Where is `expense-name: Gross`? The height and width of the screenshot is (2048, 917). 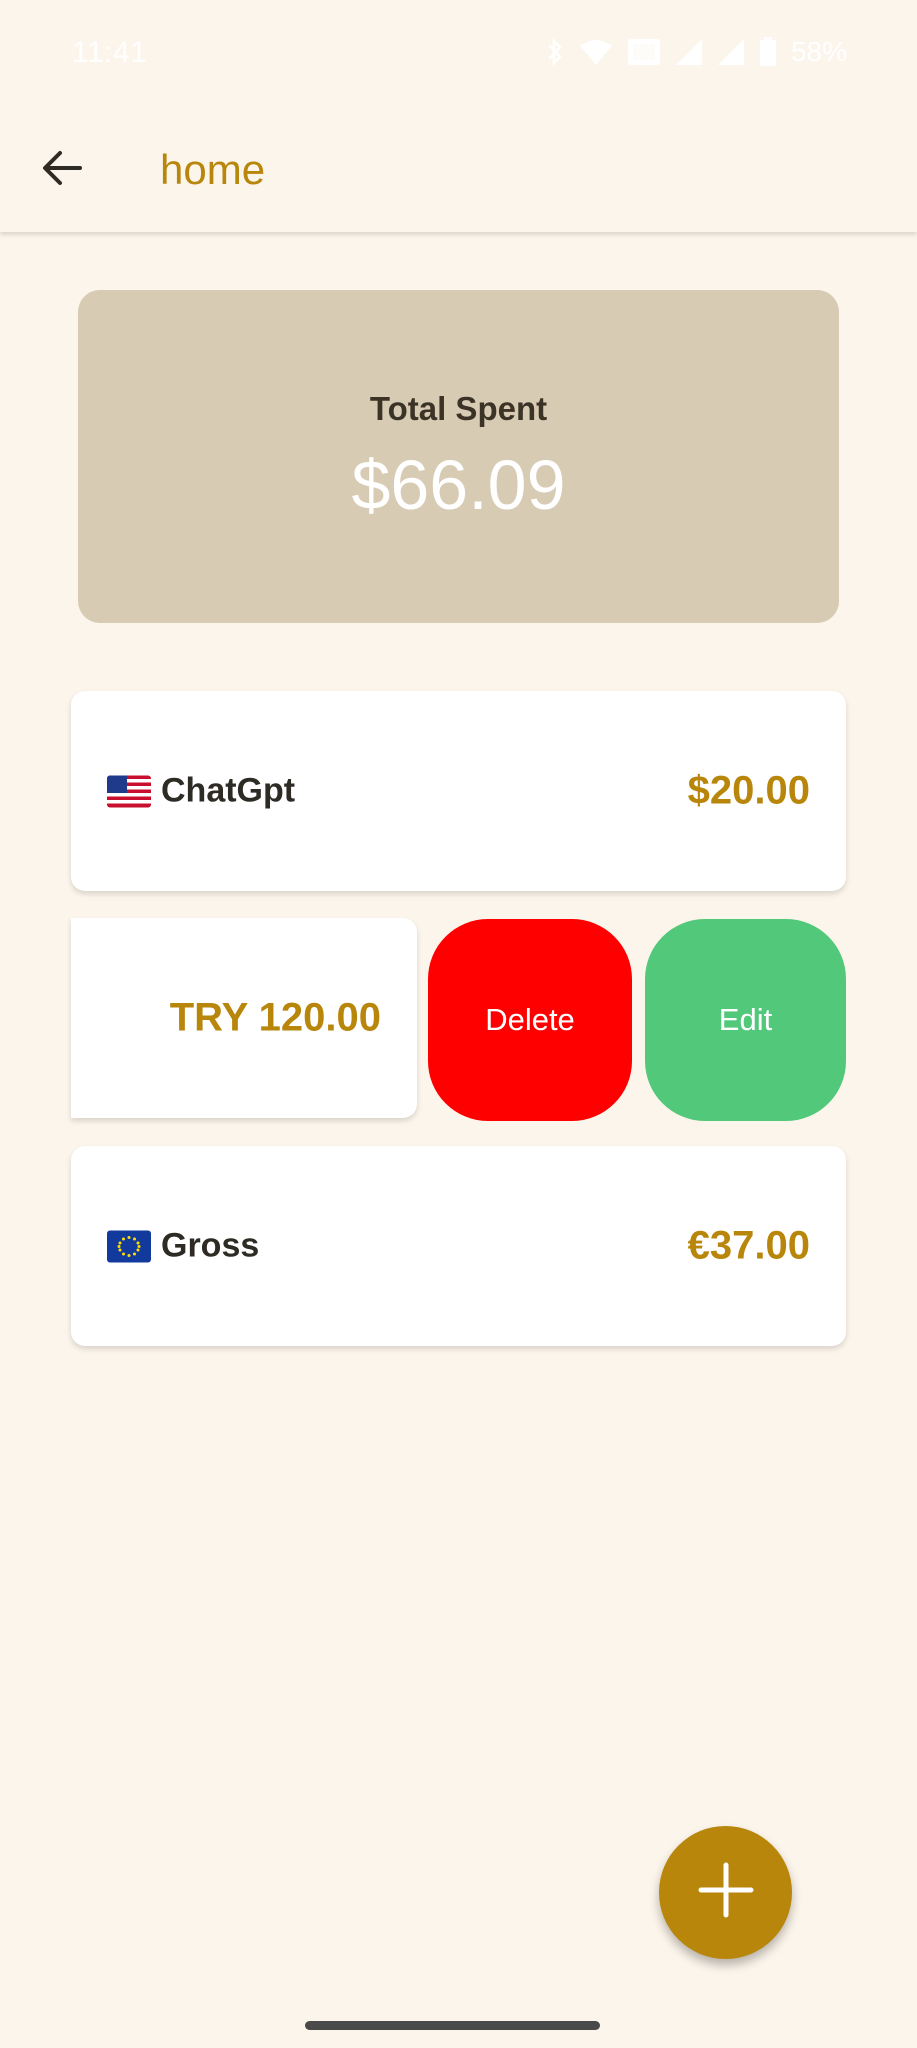 expense-name: Gross is located at coordinates (210, 1245).